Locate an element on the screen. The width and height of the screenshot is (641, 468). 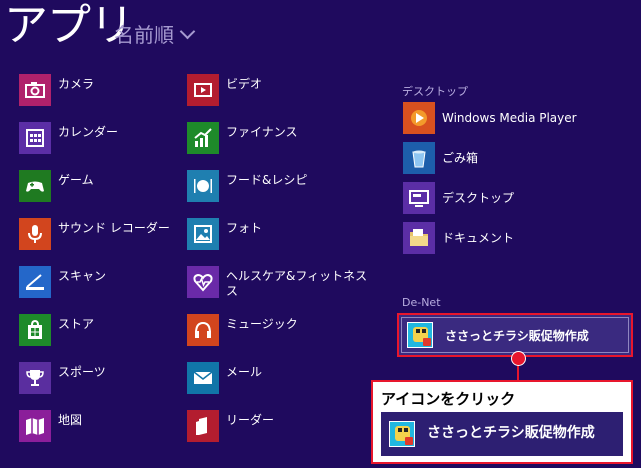
documents-folder-icon is located at coordinates (419, 238).